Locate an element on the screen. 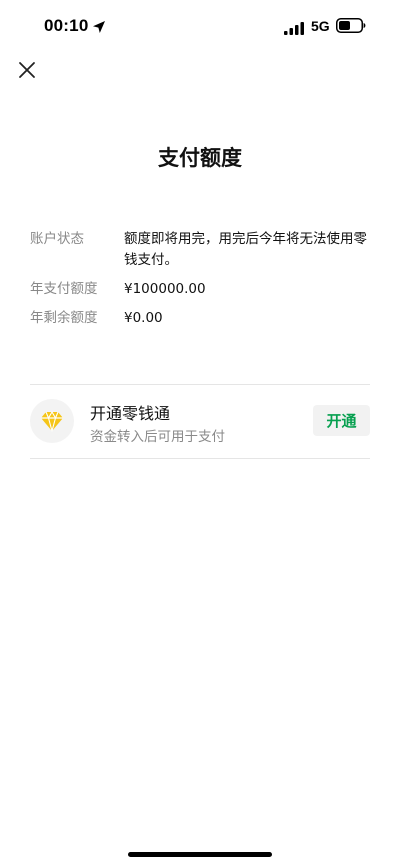 The width and height of the screenshot is (400, 866). location-arrow-icon is located at coordinates (99, 26).